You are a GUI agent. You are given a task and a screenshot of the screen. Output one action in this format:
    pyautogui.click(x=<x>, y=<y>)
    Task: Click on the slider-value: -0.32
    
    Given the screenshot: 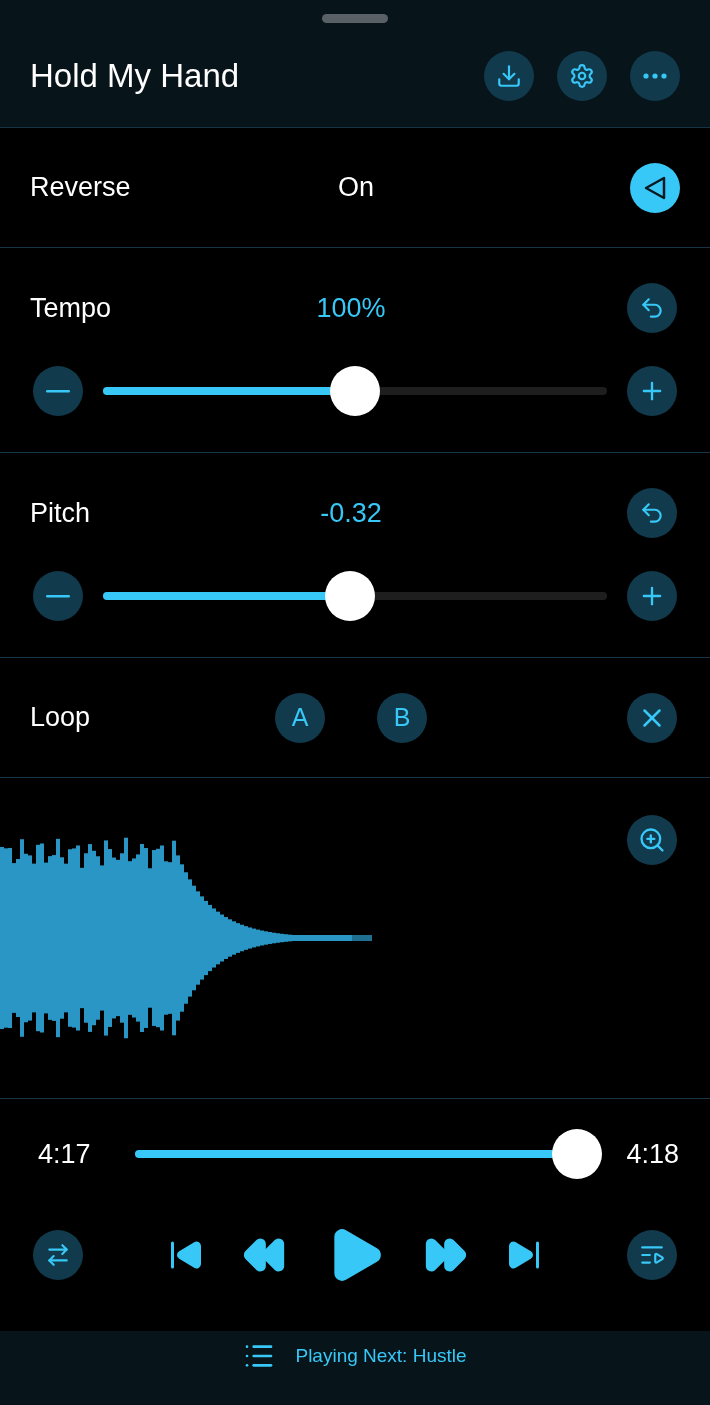 What is the action you would take?
    pyautogui.click(x=351, y=513)
    